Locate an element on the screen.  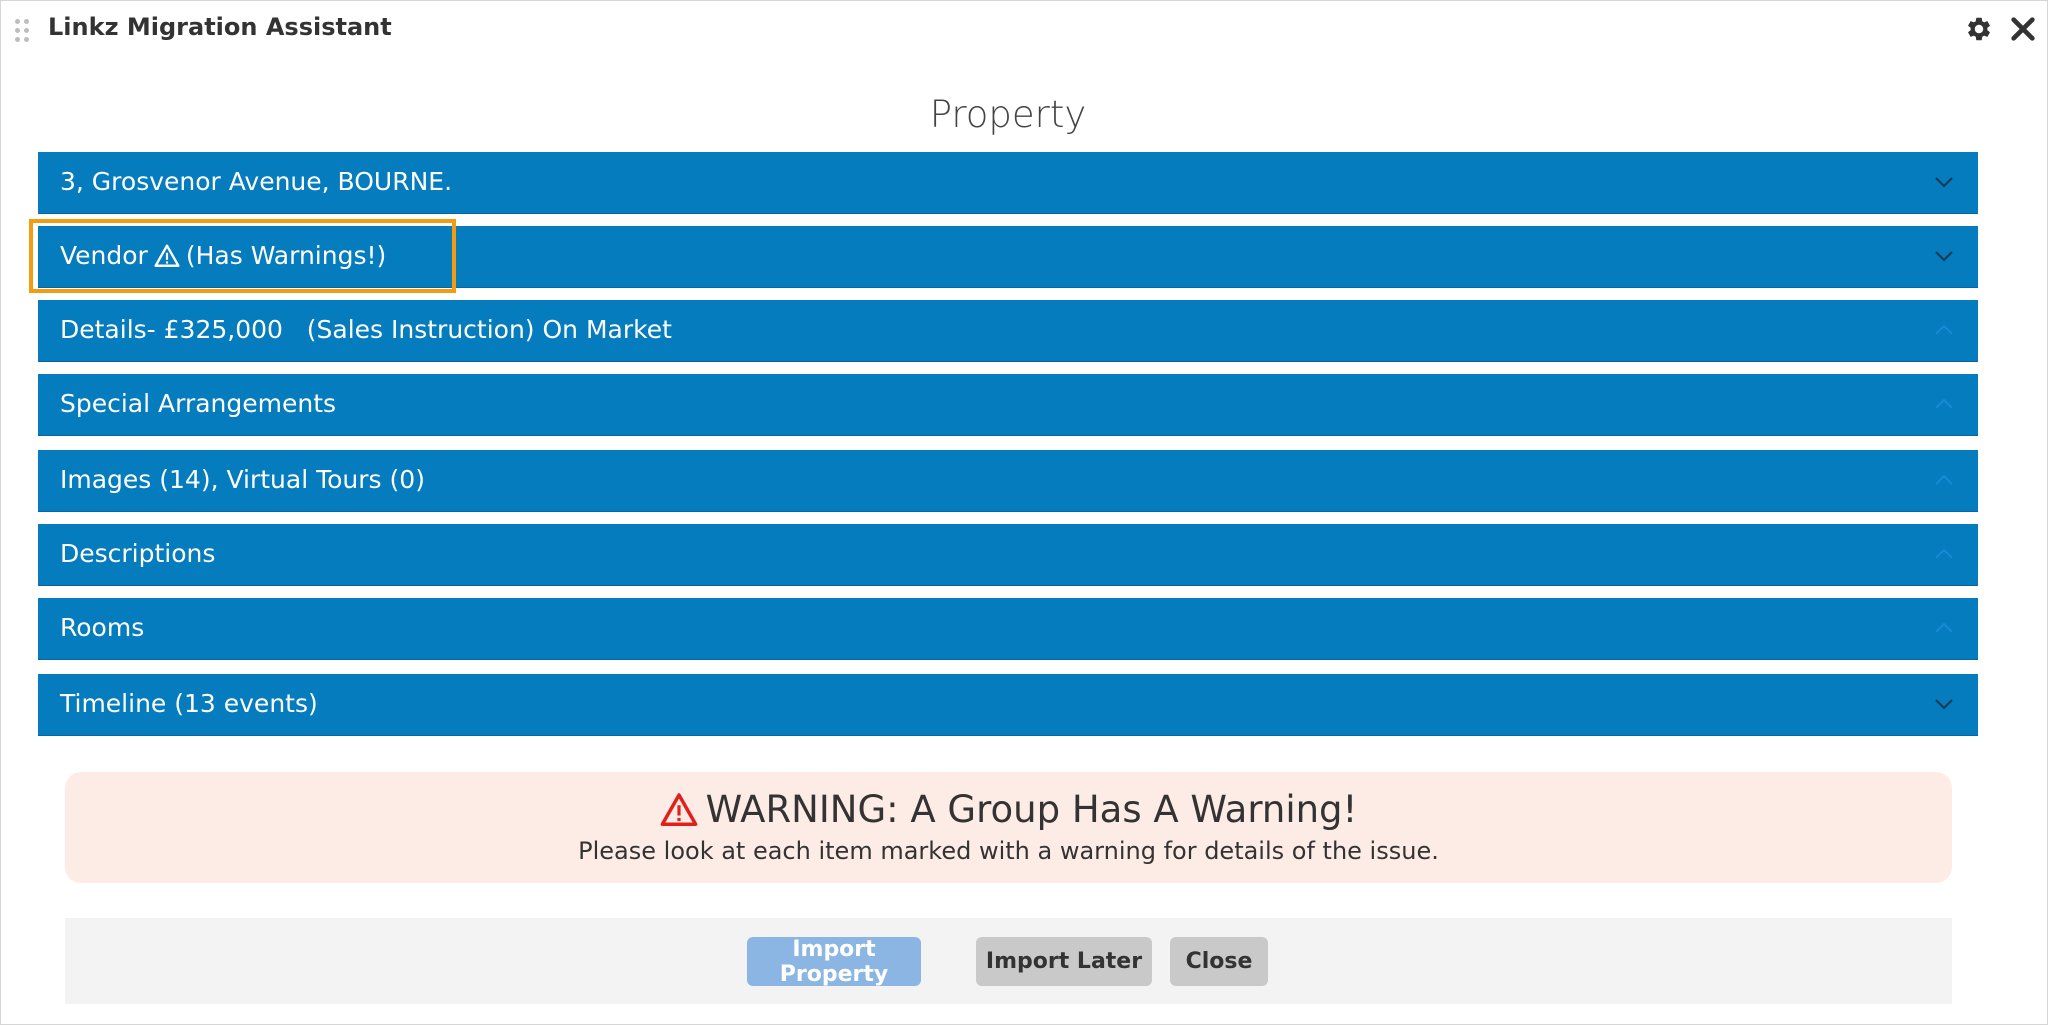
alert-heading-text: WARNING: A Group Has A Warning! is located at coordinates (1031, 809).